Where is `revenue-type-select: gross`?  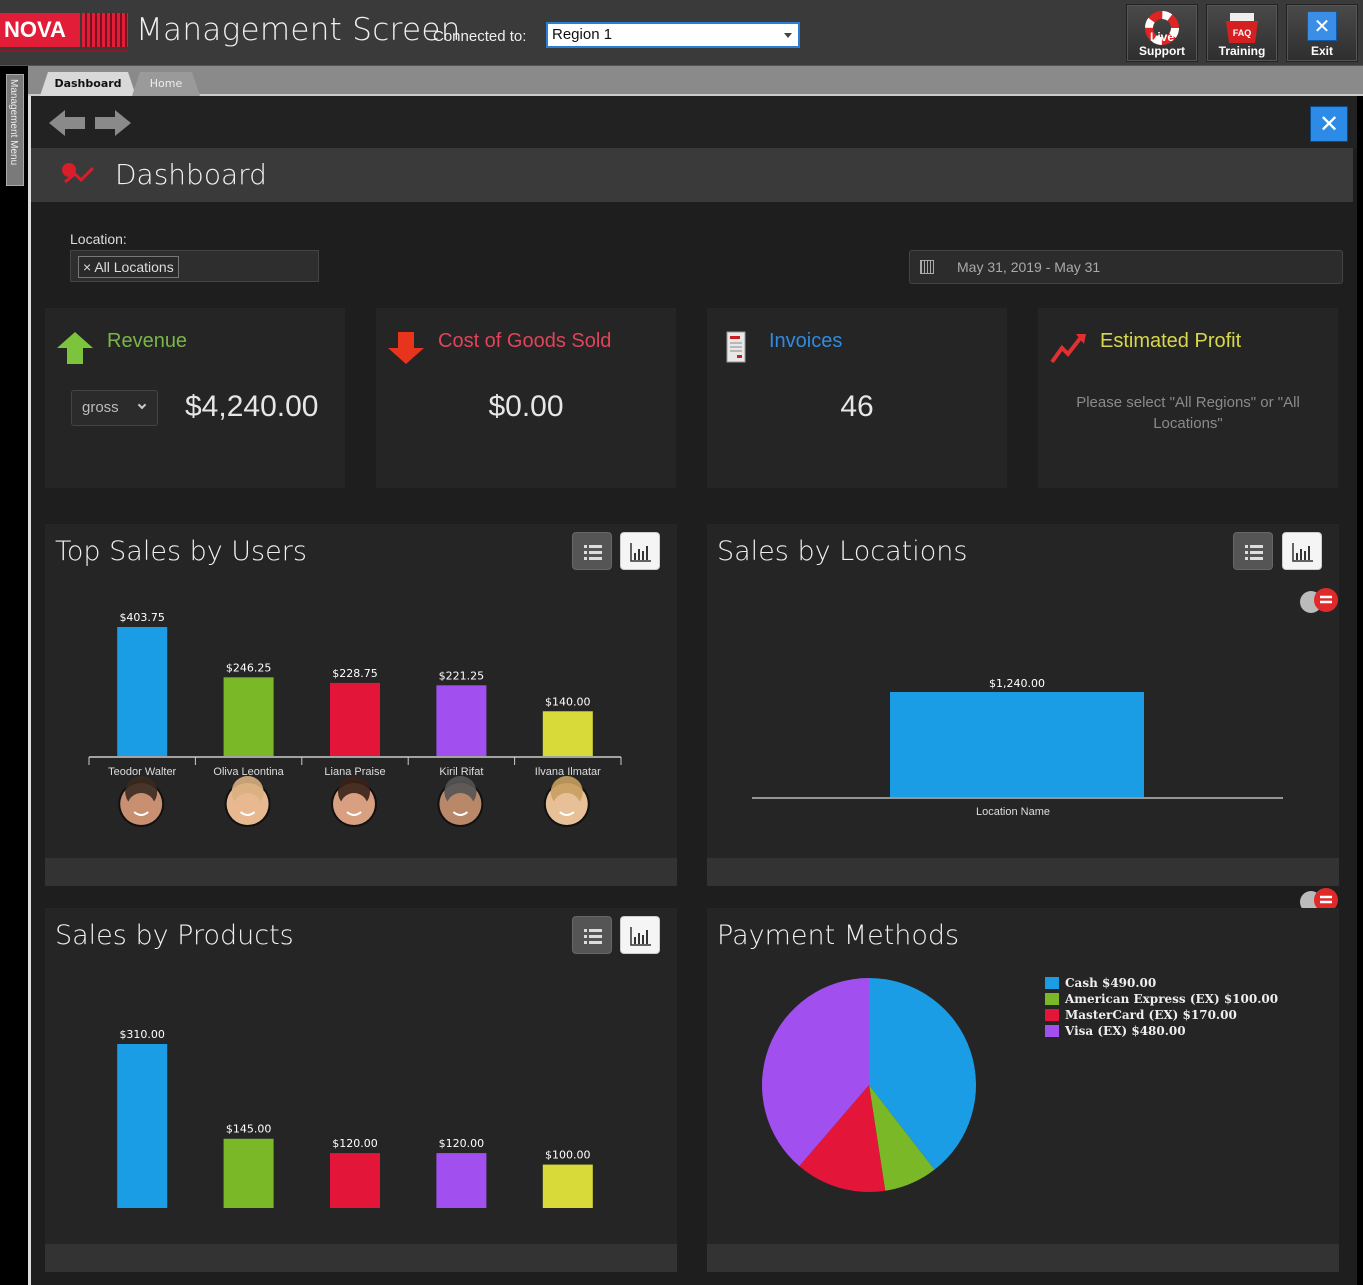 revenue-type-select: gross is located at coordinates (114, 408).